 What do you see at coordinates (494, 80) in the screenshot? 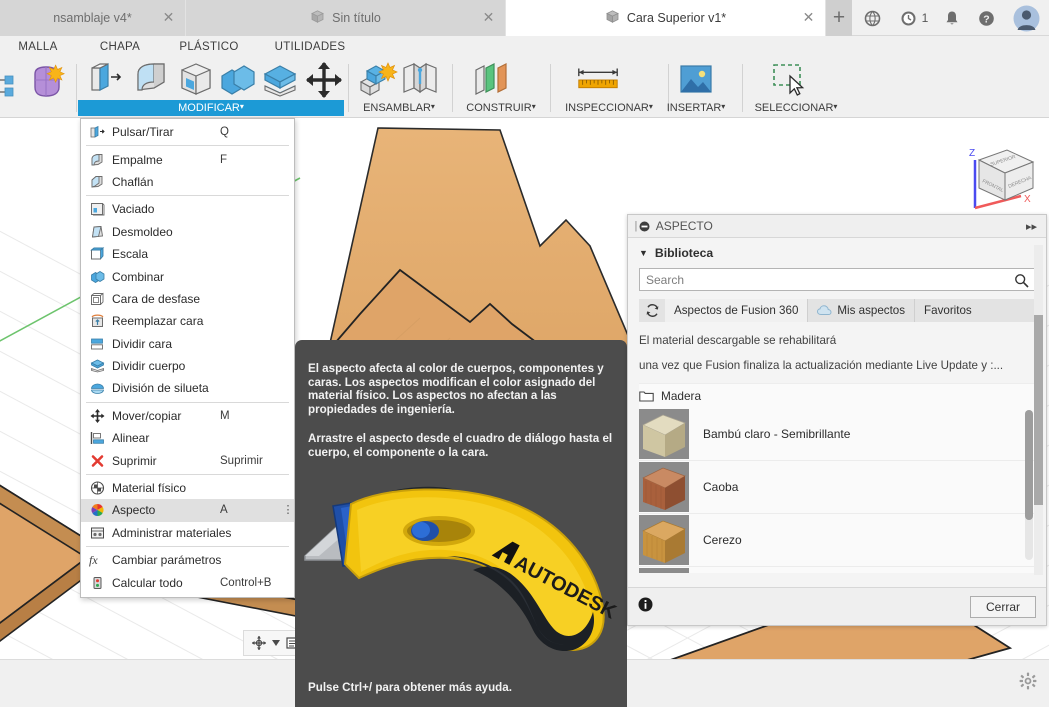
I see `construct-plane-button` at bounding box center [494, 80].